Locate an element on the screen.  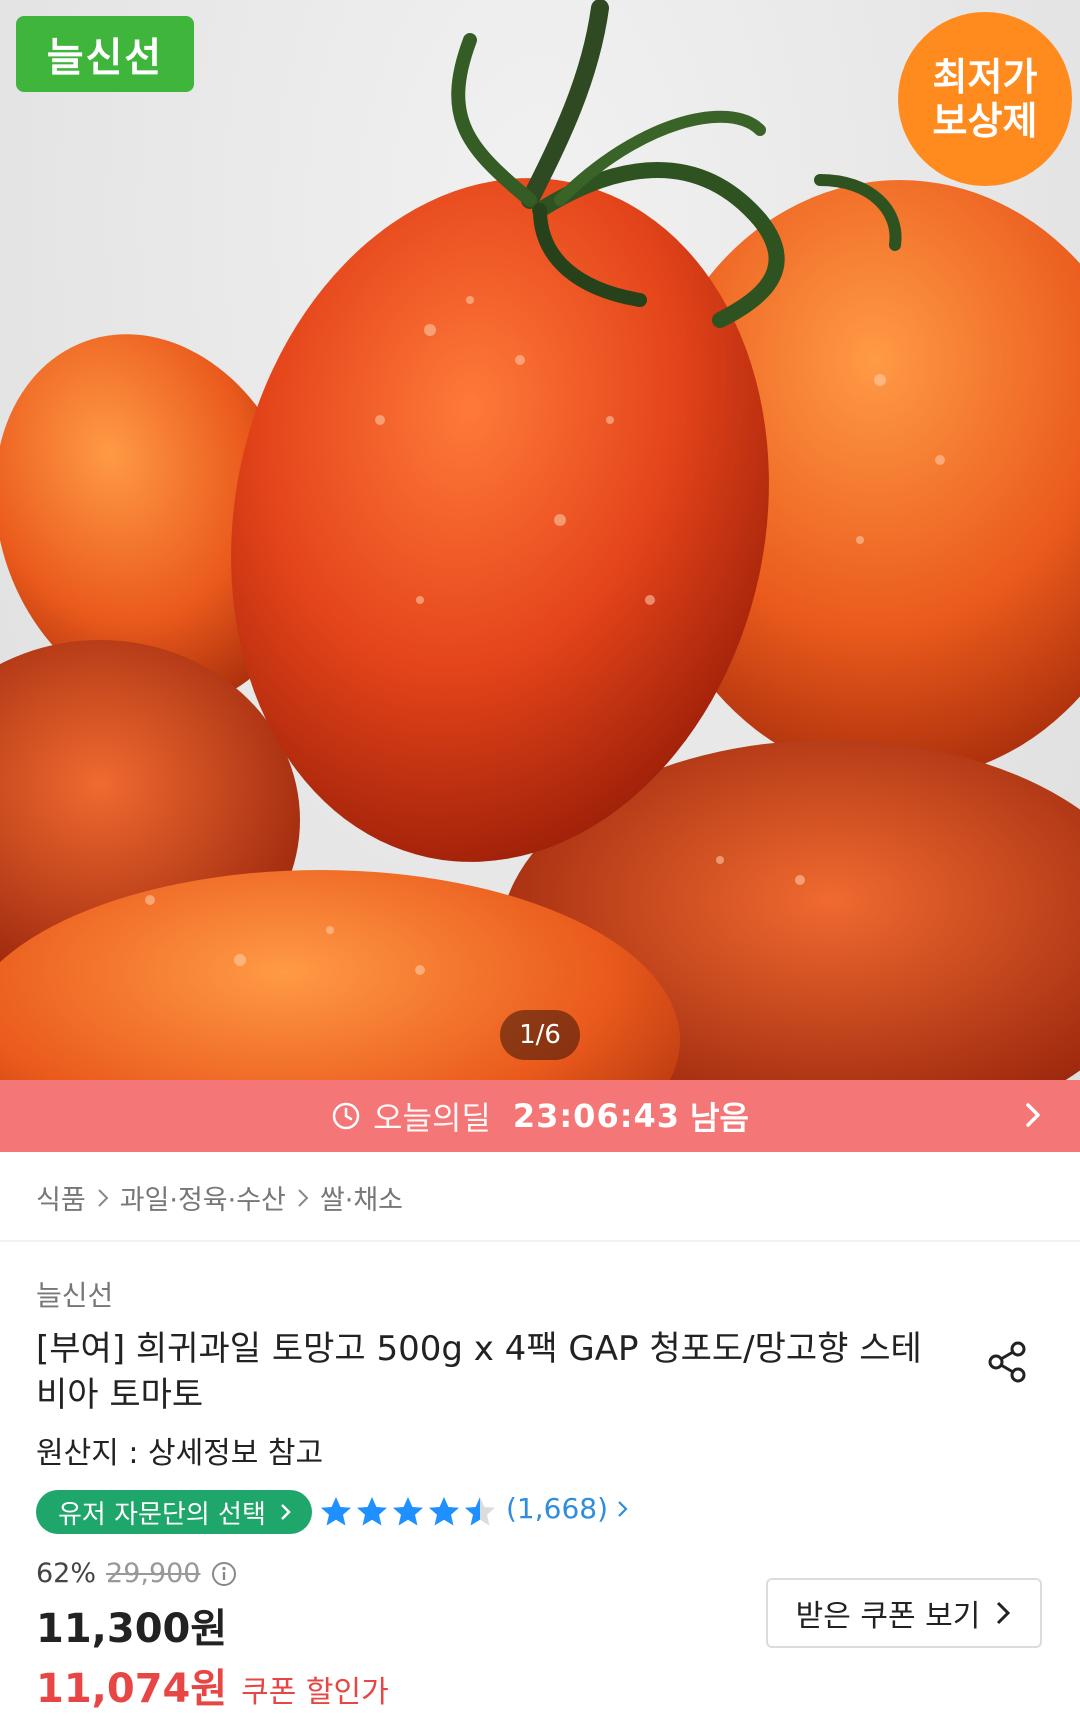
view-coupons-button: 받은 쿠폰 보기 is located at coordinates (904, 1613).